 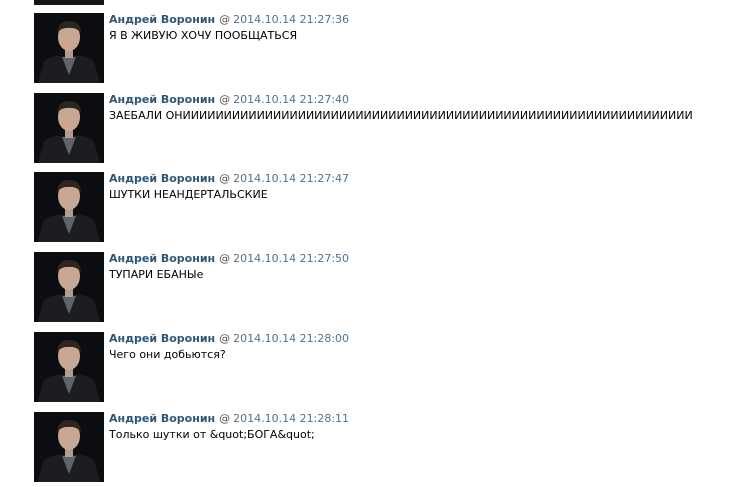 I want to click on message-timestamp: 2014.10.14 21:27:40, so click(x=291, y=99).